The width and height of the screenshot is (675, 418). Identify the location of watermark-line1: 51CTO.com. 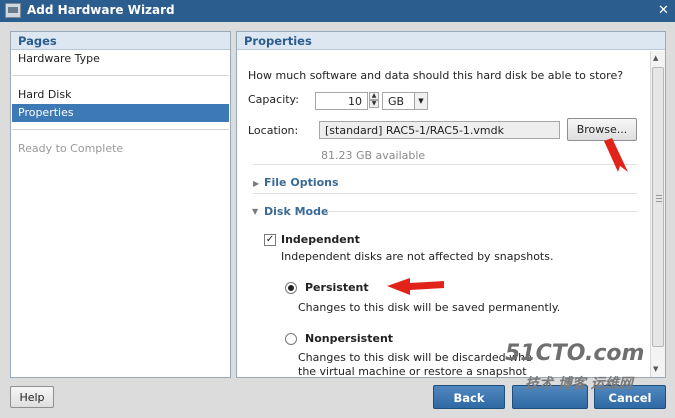
(575, 353).